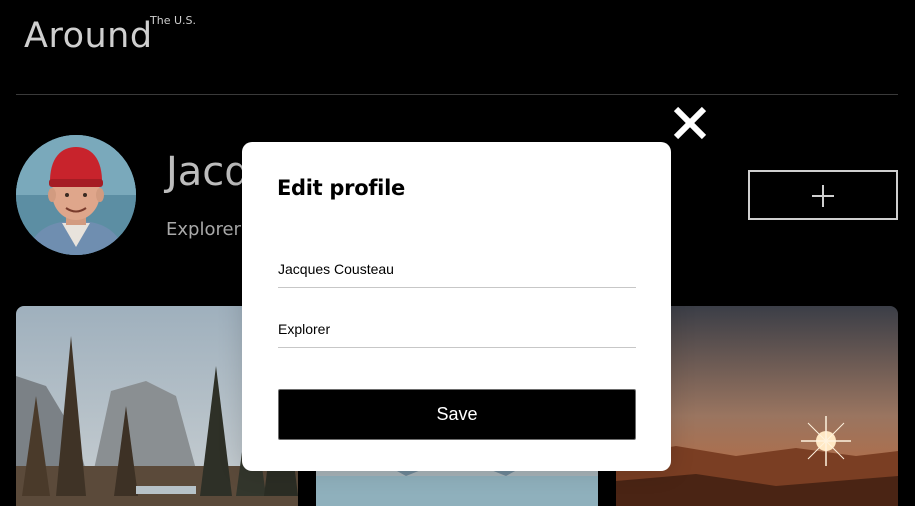 The height and width of the screenshot is (506, 915). Describe the element at coordinates (203, 229) in the screenshot. I see `profile-about: Explorer` at that location.